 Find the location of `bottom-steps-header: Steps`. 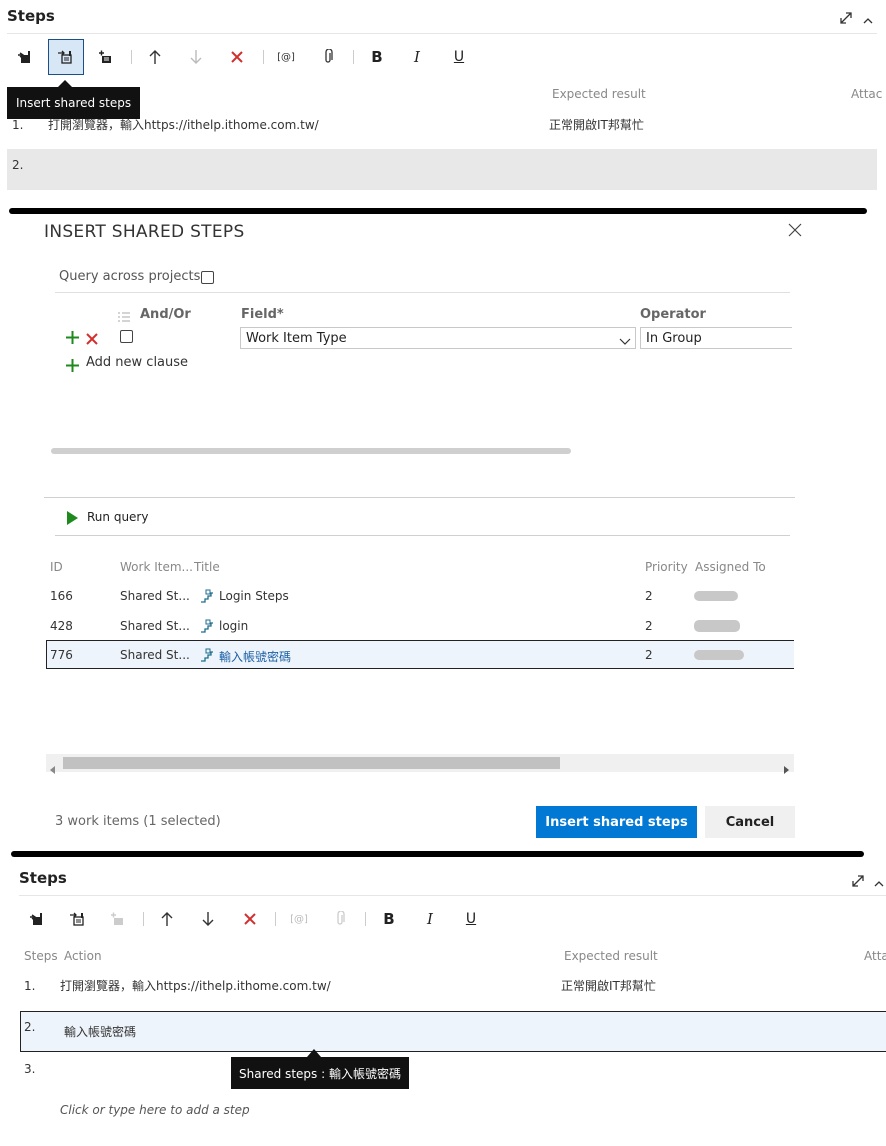

bottom-steps-header: Steps is located at coordinates (41, 956).